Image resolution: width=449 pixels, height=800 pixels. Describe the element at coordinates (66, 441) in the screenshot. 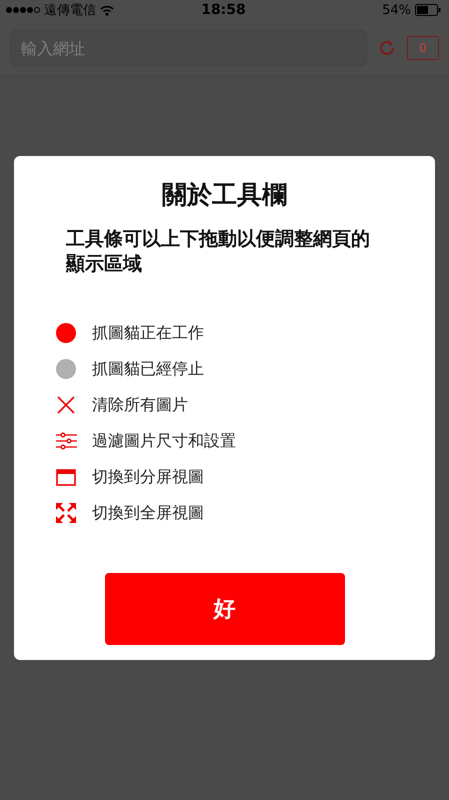

I see `sliders-icon` at that location.